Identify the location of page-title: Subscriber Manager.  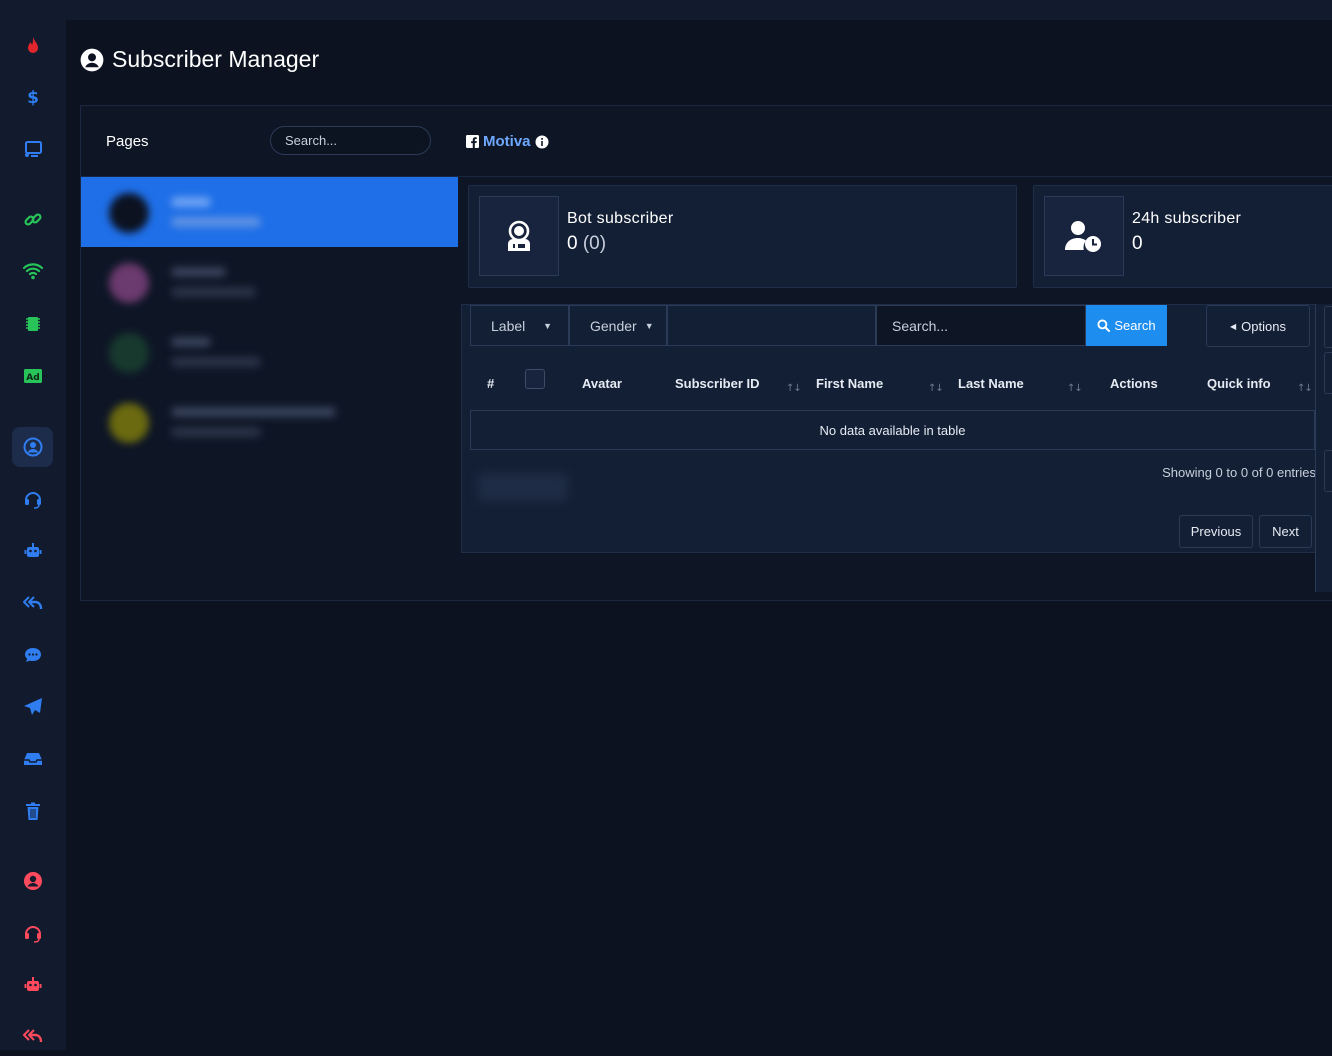
(216, 59).